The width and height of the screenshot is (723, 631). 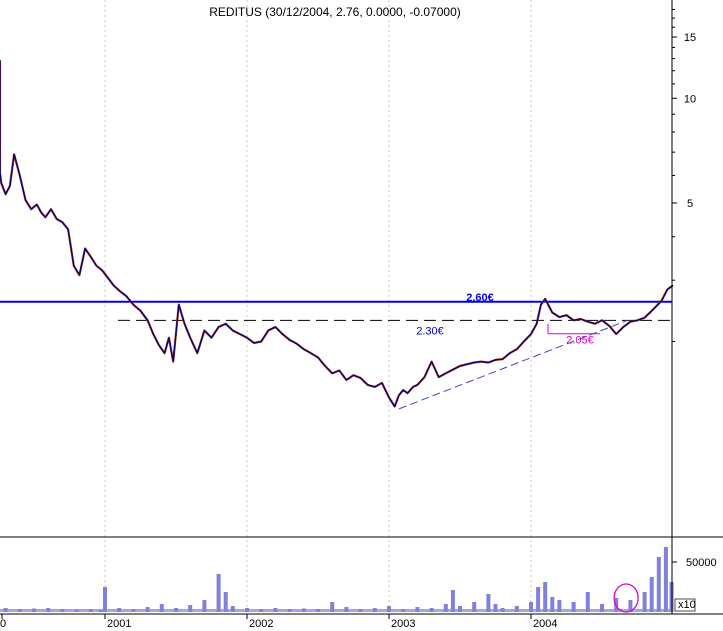 I want to click on volume-multiplier-label: x10, so click(x=687, y=605).